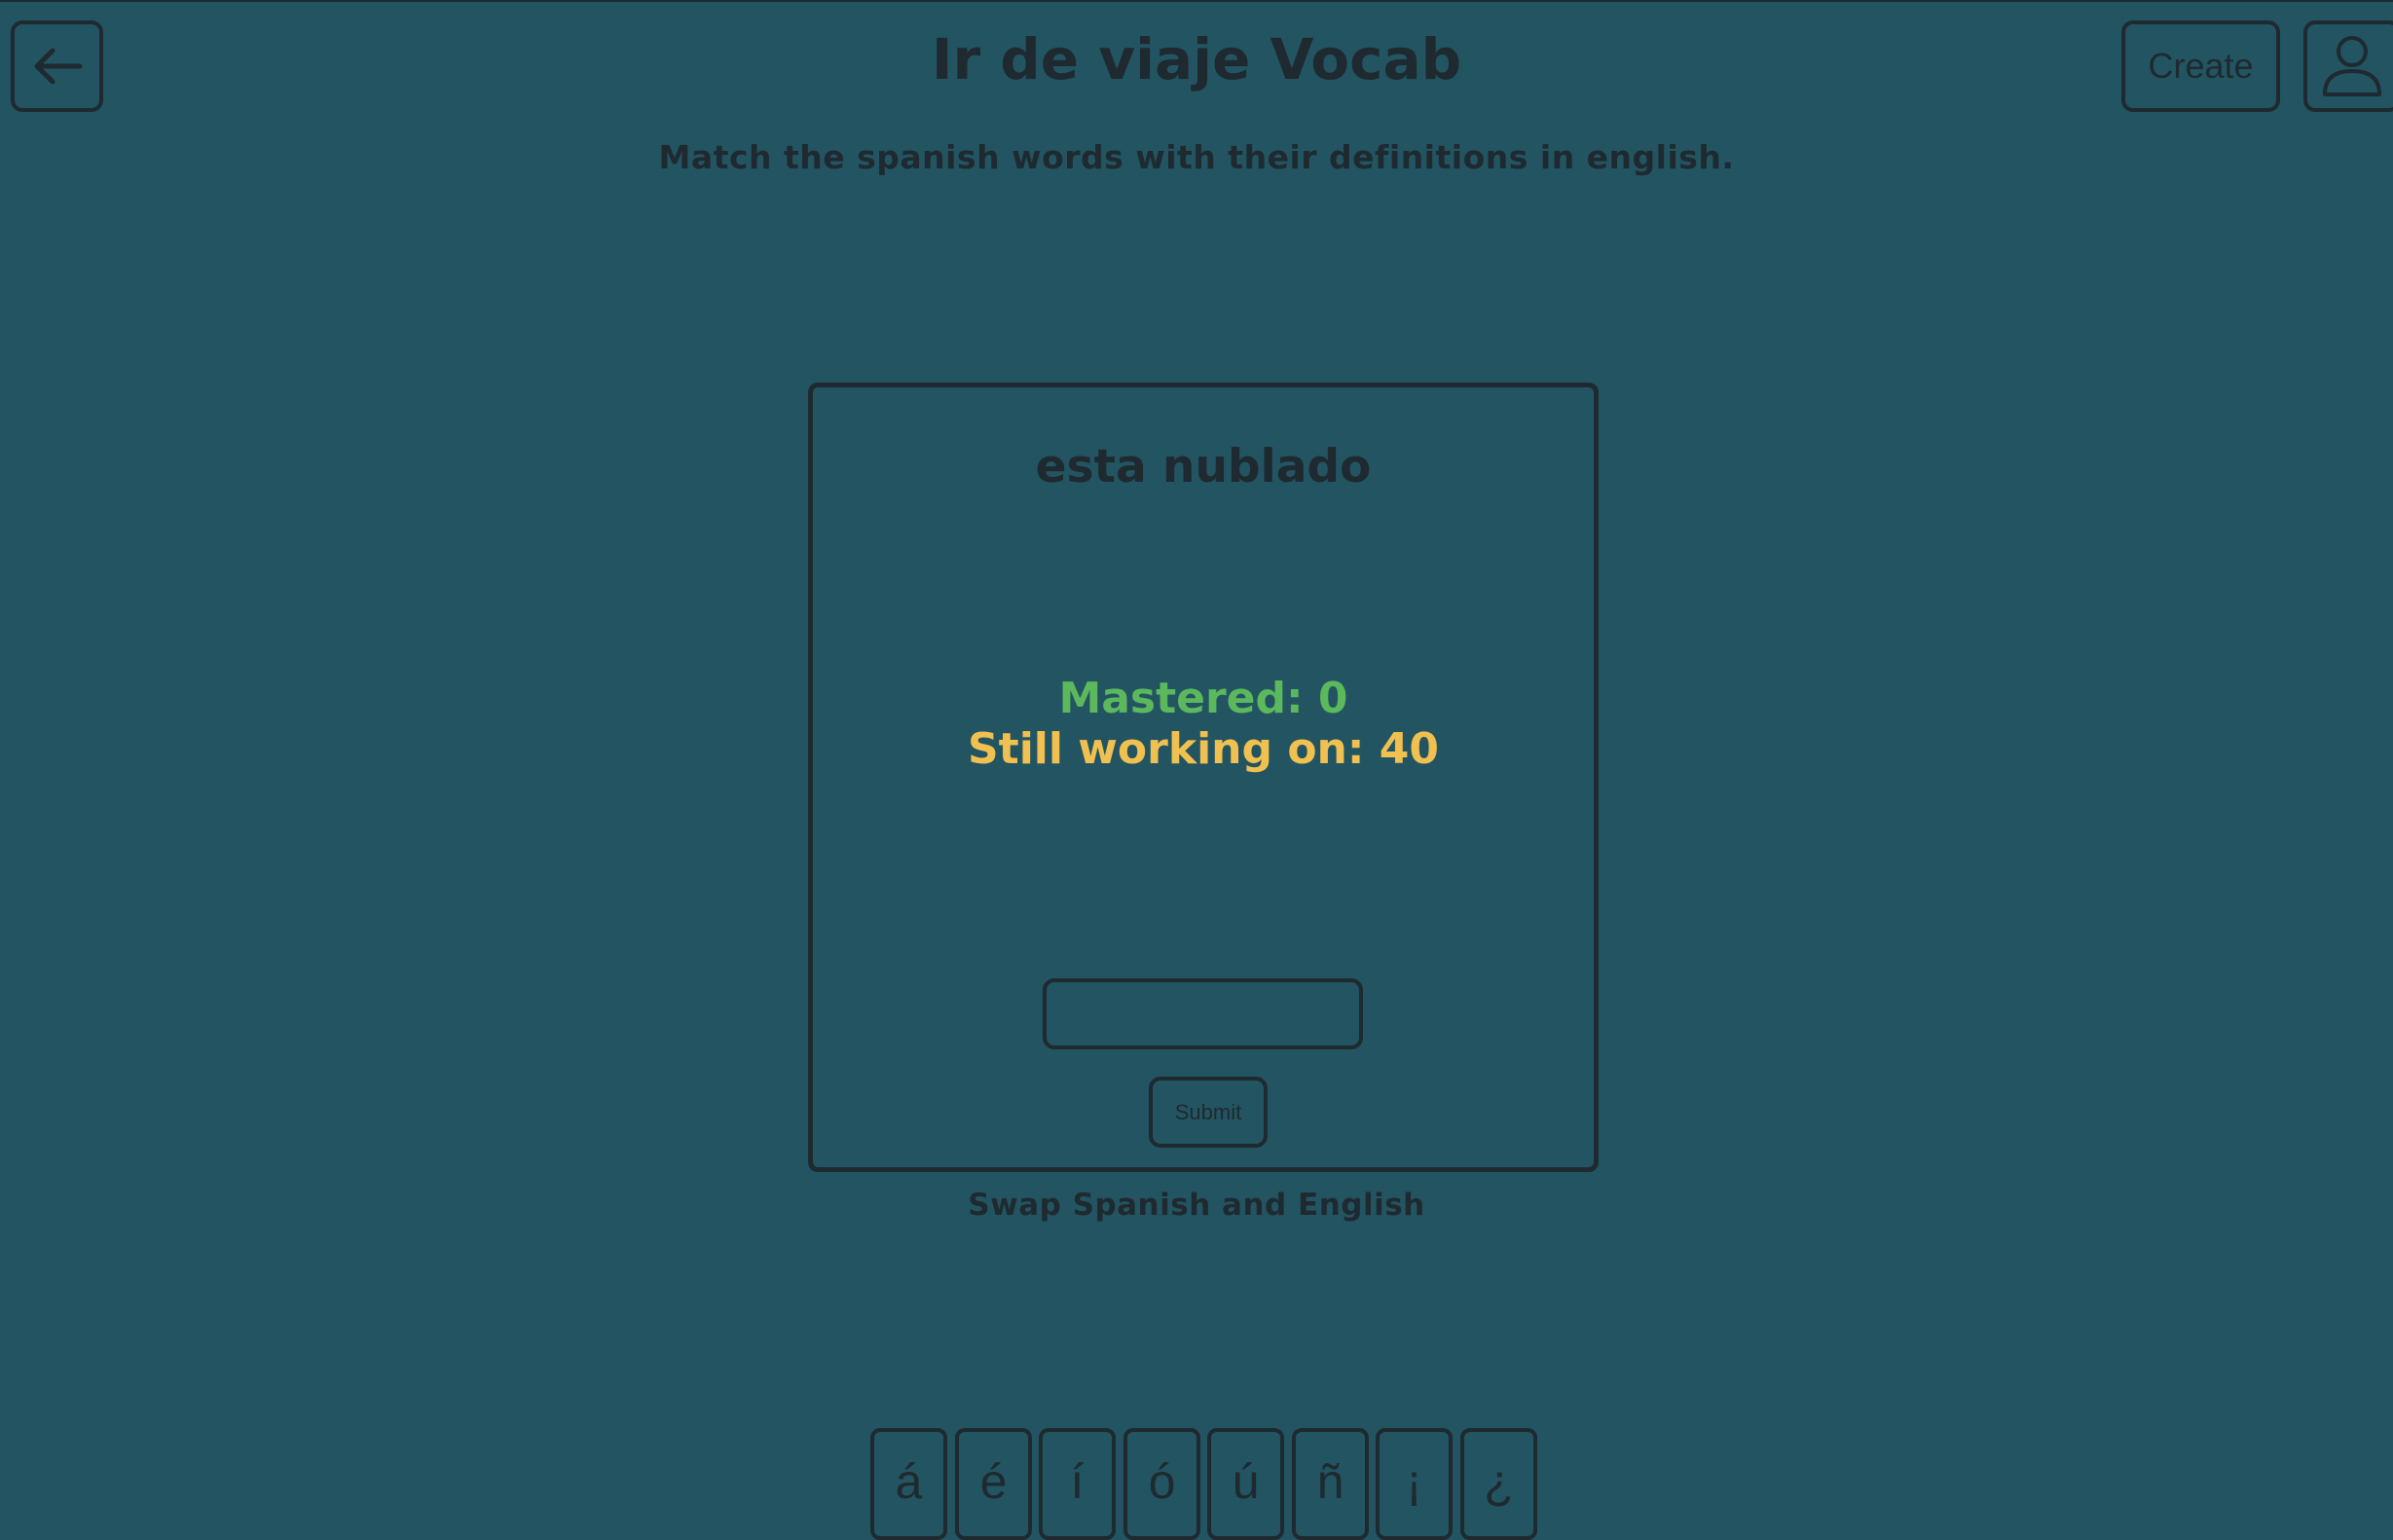  What do you see at coordinates (1077, 1484) in the screenshot?
I see `accent-key: í` at bounding box center [1077, 1484].